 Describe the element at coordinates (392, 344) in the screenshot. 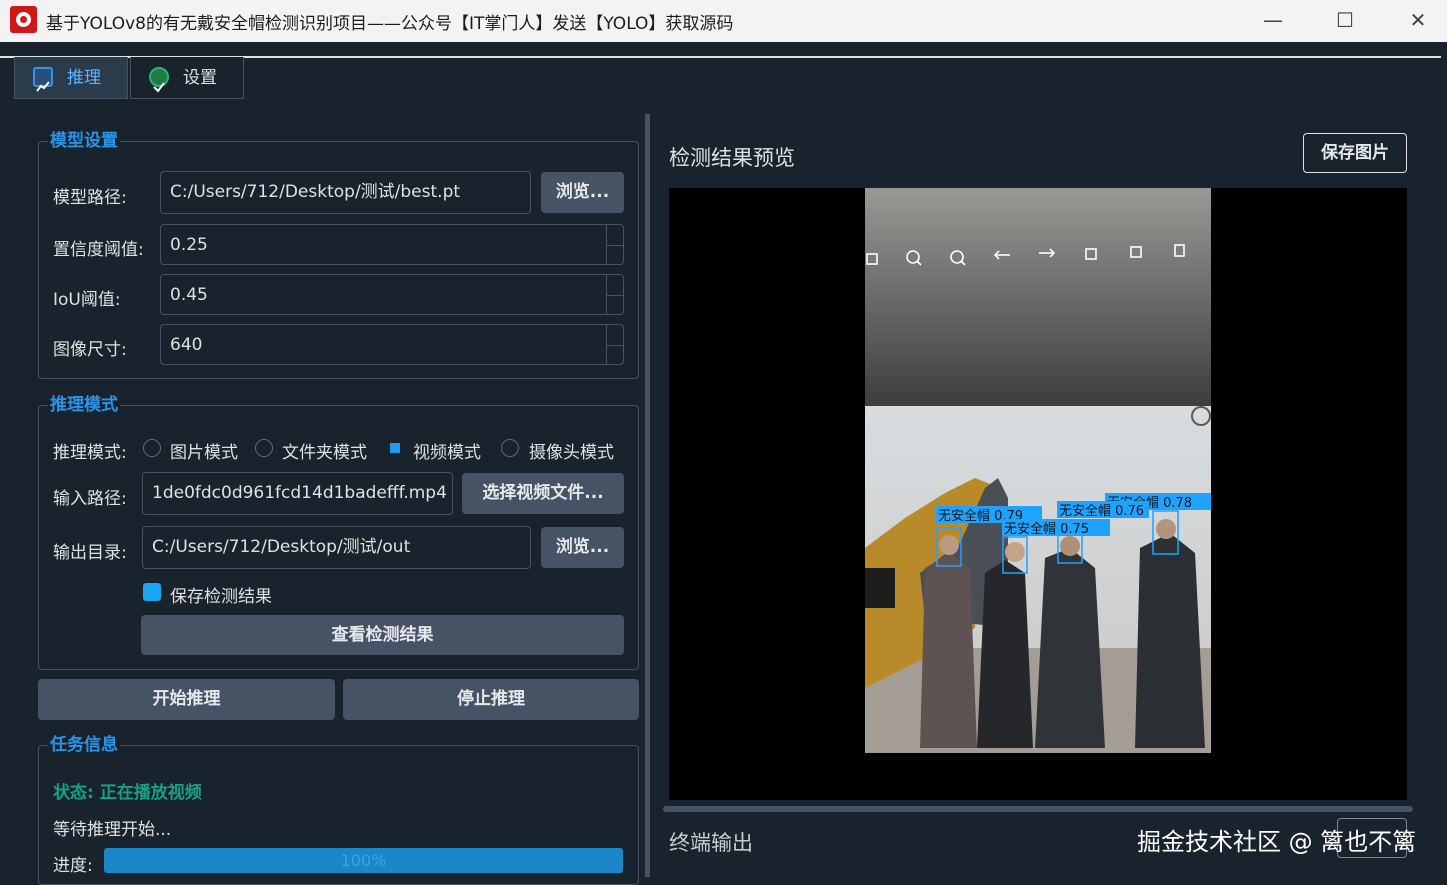

I see `image-size-spinbox: 640` at that location.